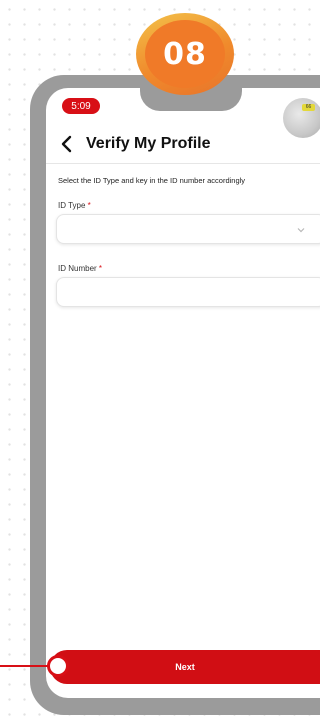  Describe the element at coordinates (81, 106) in the screenshot. I see `status-time: 5:09` at that location.